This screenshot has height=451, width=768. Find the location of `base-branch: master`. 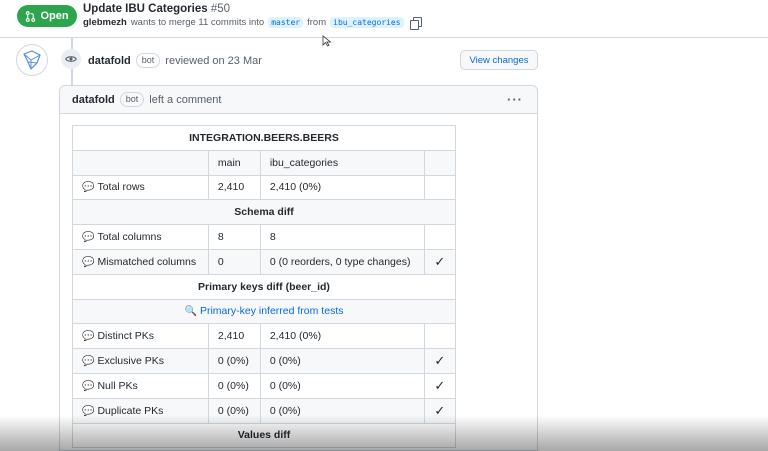

base-branch: master is located at coordinates (286, 22).